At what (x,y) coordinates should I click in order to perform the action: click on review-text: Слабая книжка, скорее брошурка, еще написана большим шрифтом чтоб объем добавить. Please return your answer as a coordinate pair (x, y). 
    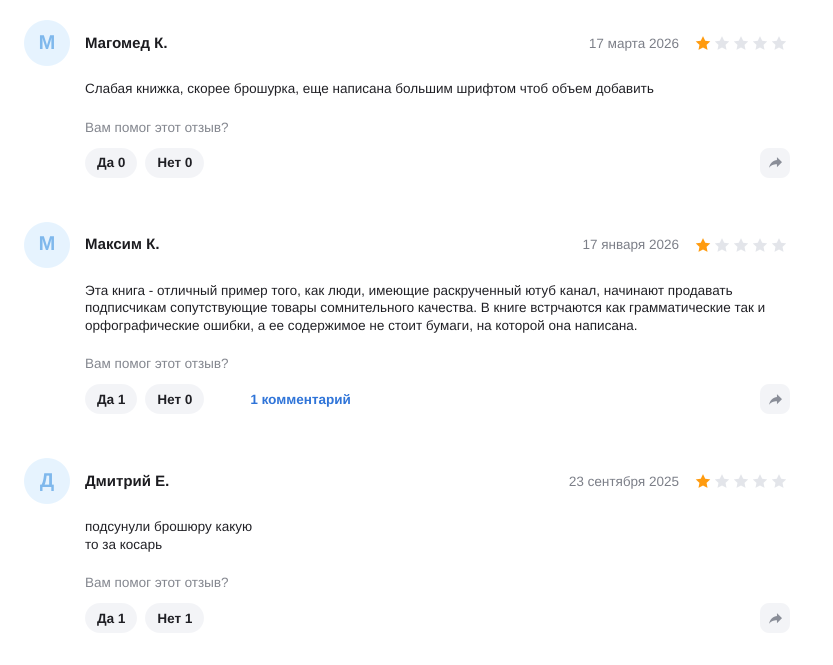
    Looking at the image, I should click on (370, 89).